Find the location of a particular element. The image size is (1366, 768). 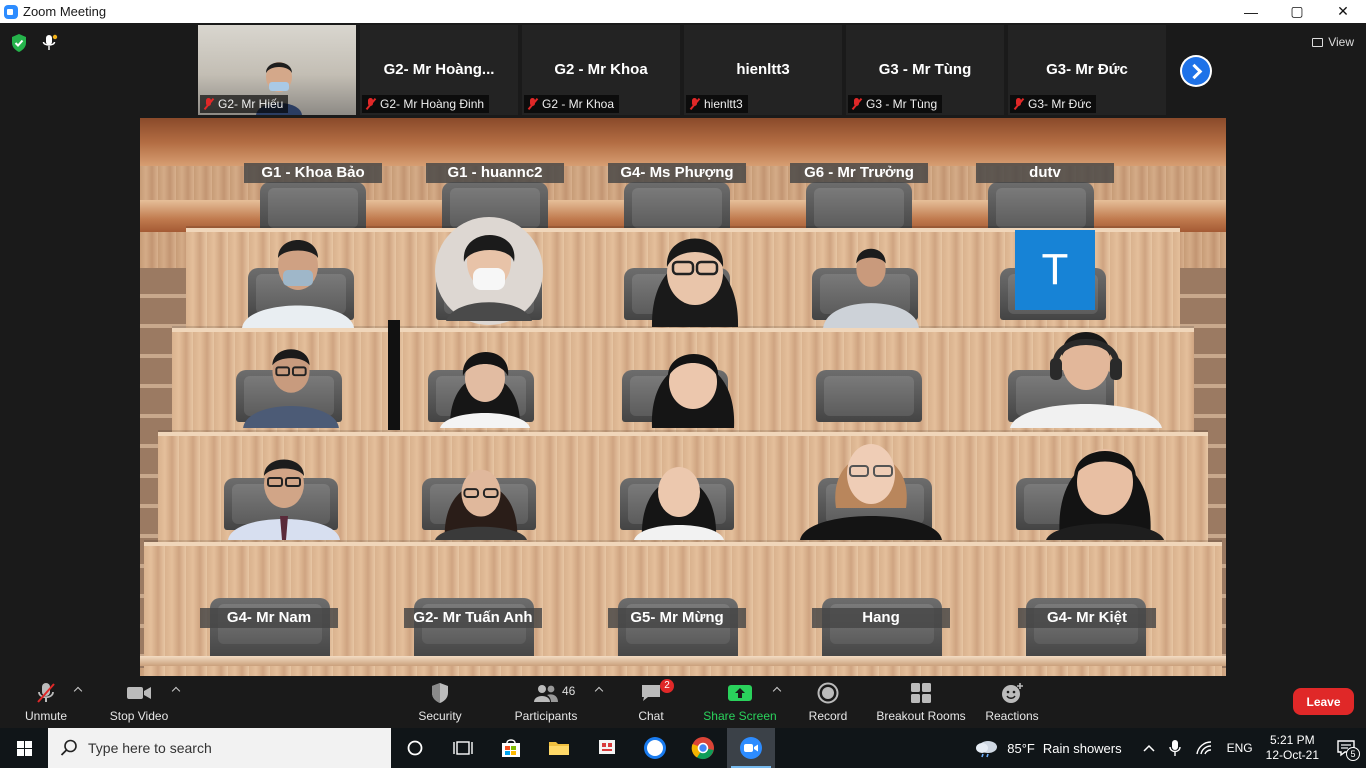

participant-thumbnail: G3- Mr Đức G3- Mr Đức is located at coordinates (1087, 70).